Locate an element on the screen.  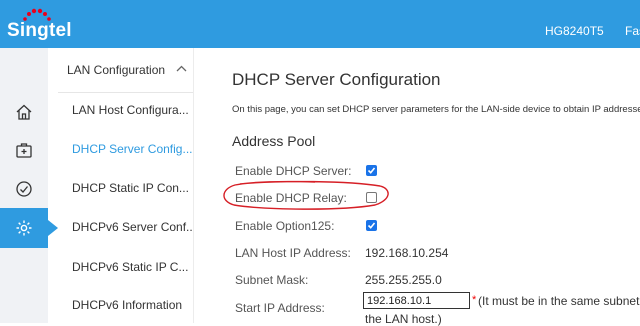
rail-item-settings is located at coordinates (29, 228).